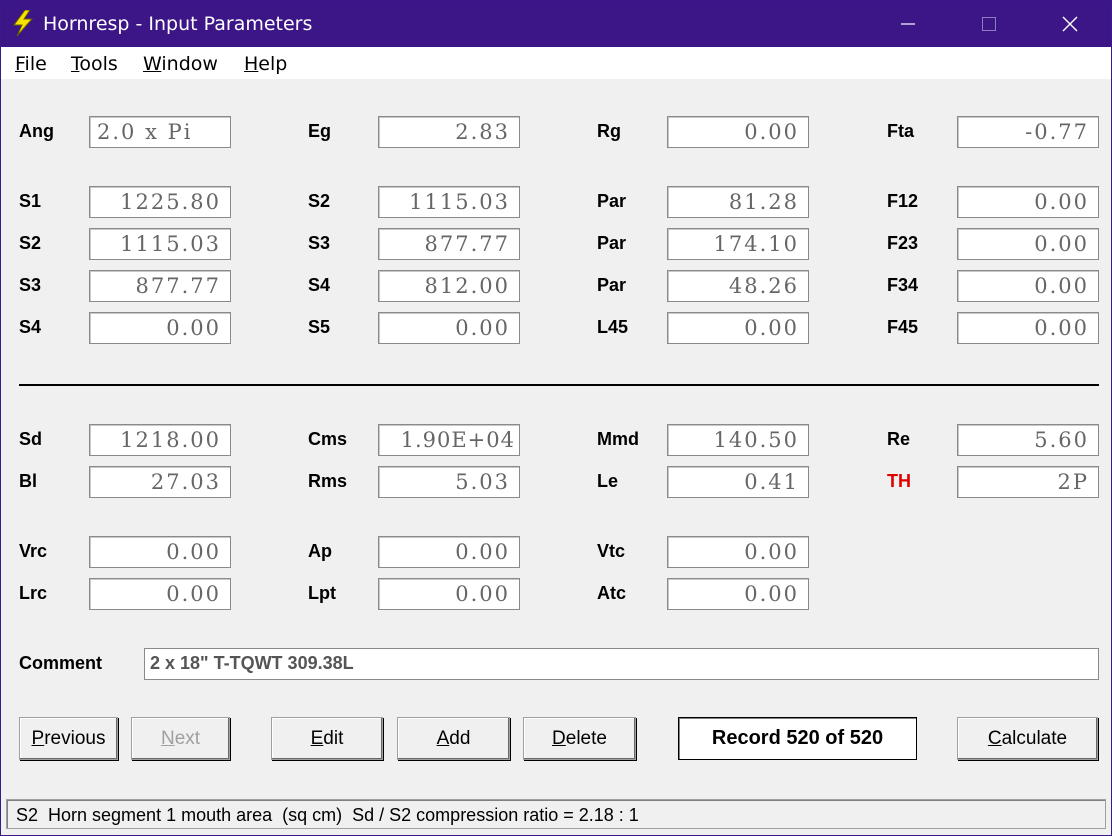 This screenshot has width=1112, height=836. What do you see at coordinates (160, 594) in the screenshot?
I see `field-lrc: 0.00` at bounding box center [160, 594].